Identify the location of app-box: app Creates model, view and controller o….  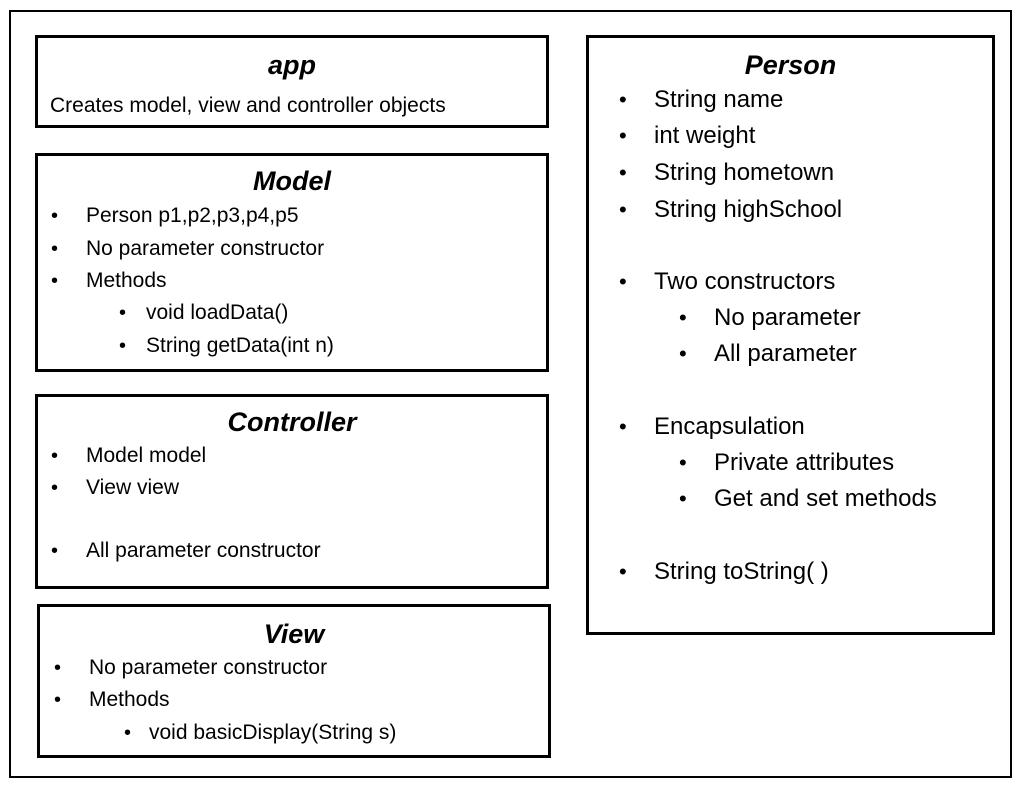
(292, 81).